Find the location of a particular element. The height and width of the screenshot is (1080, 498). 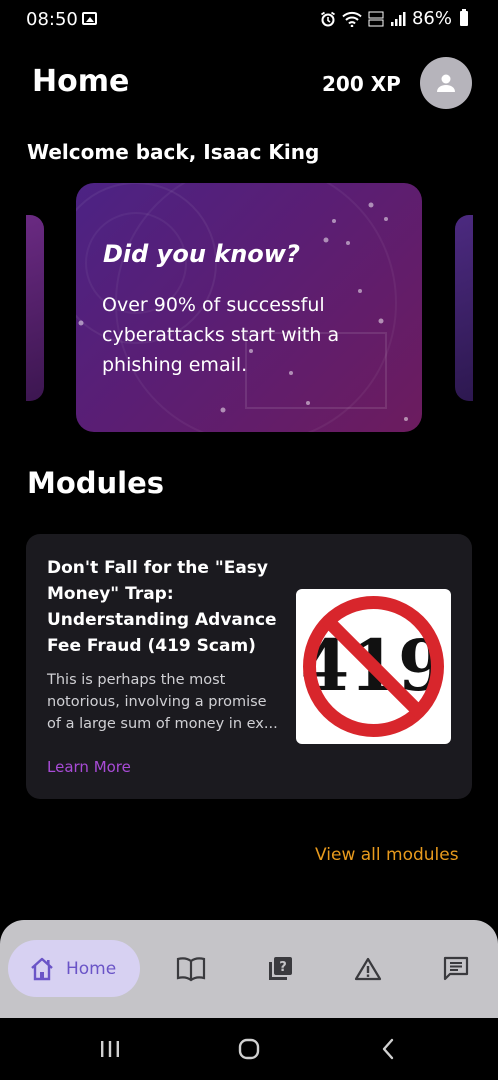

learn-more-link: Learn More is located at coordinates (89, 767).